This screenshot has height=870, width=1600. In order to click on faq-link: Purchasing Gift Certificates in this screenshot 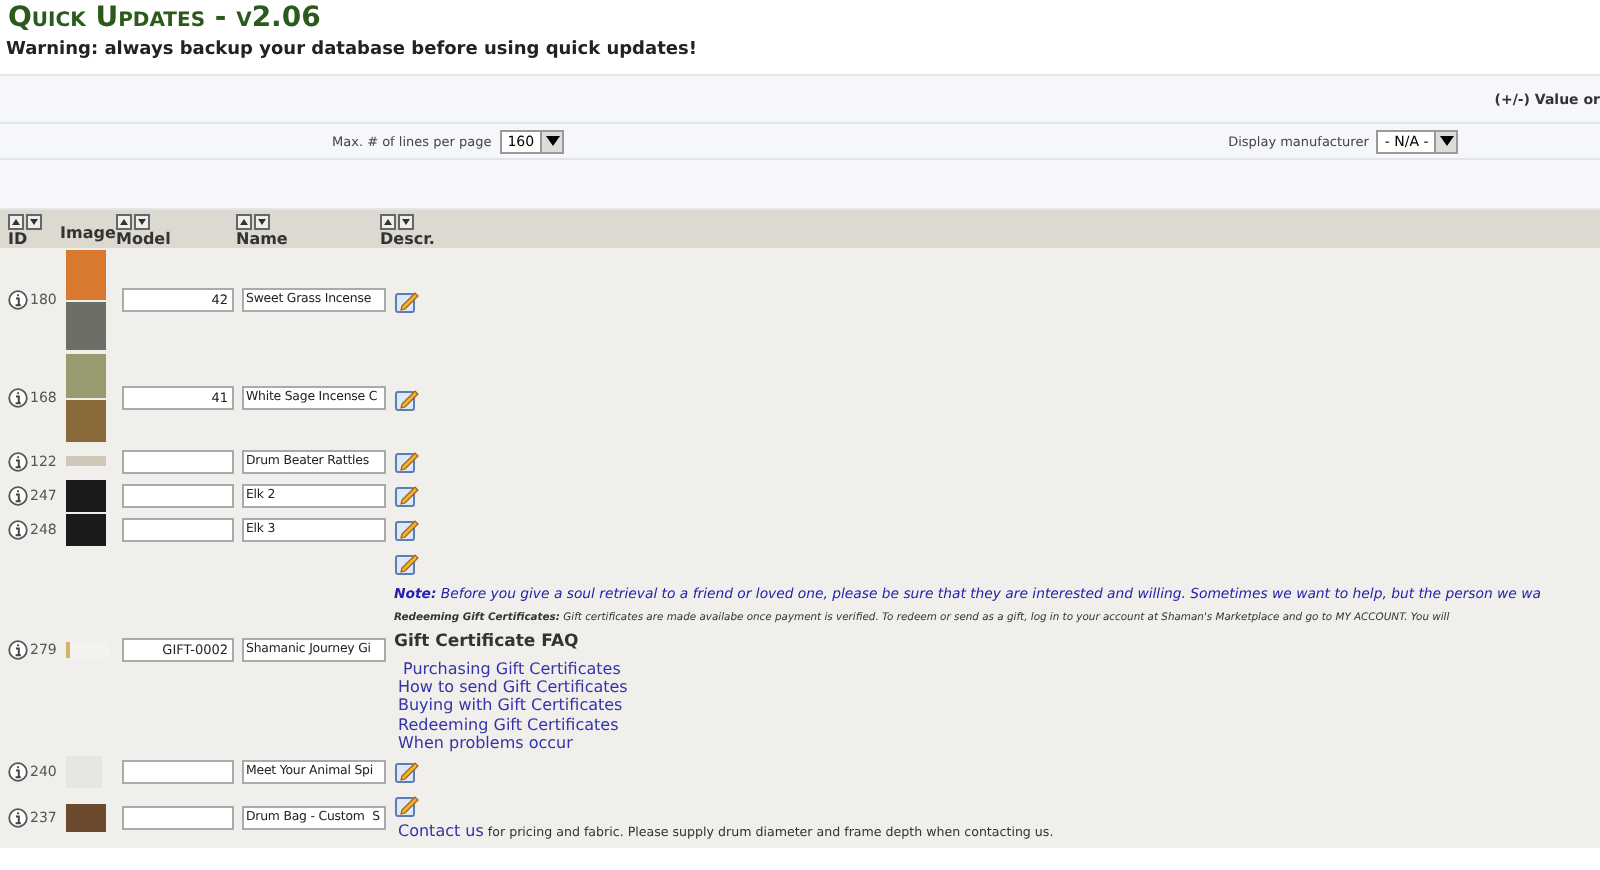, I will do `click(513, 669)`.